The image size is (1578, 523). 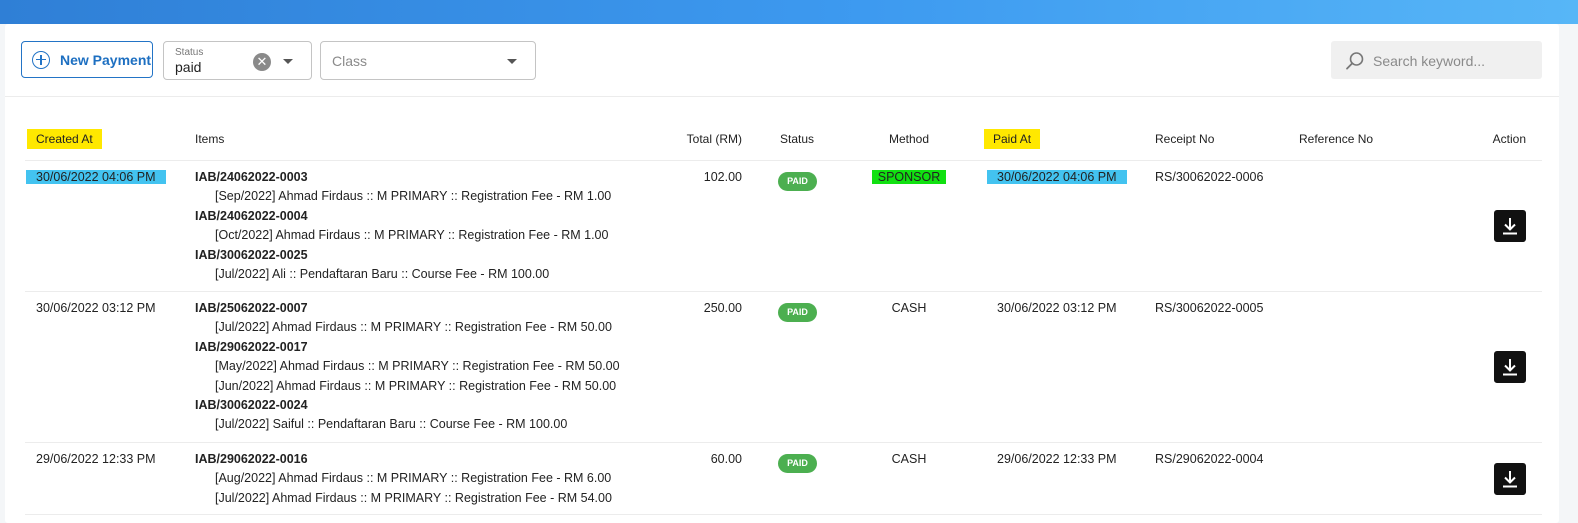 I want to click on method-cell: SPONSOR, so click(x=909, y=177).